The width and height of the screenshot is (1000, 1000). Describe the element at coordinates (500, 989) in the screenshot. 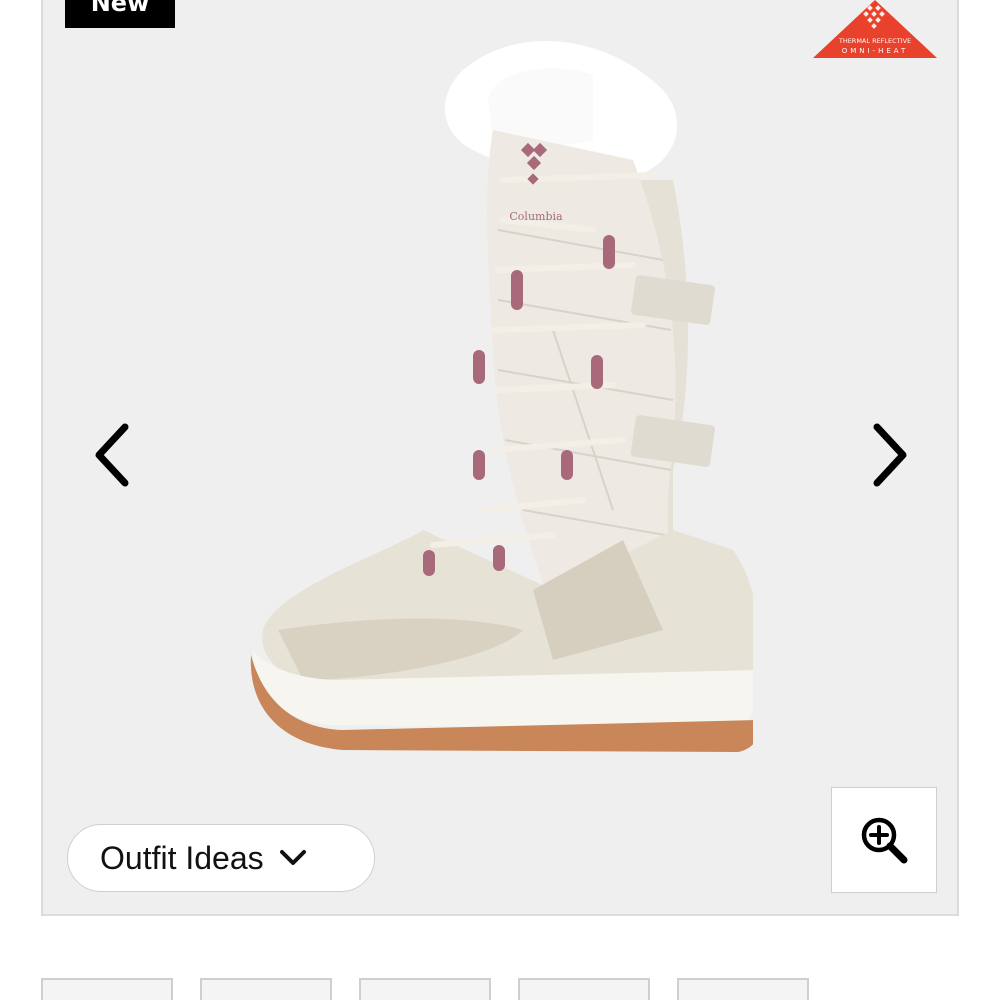

I see `thumbnail-strip` at that location.